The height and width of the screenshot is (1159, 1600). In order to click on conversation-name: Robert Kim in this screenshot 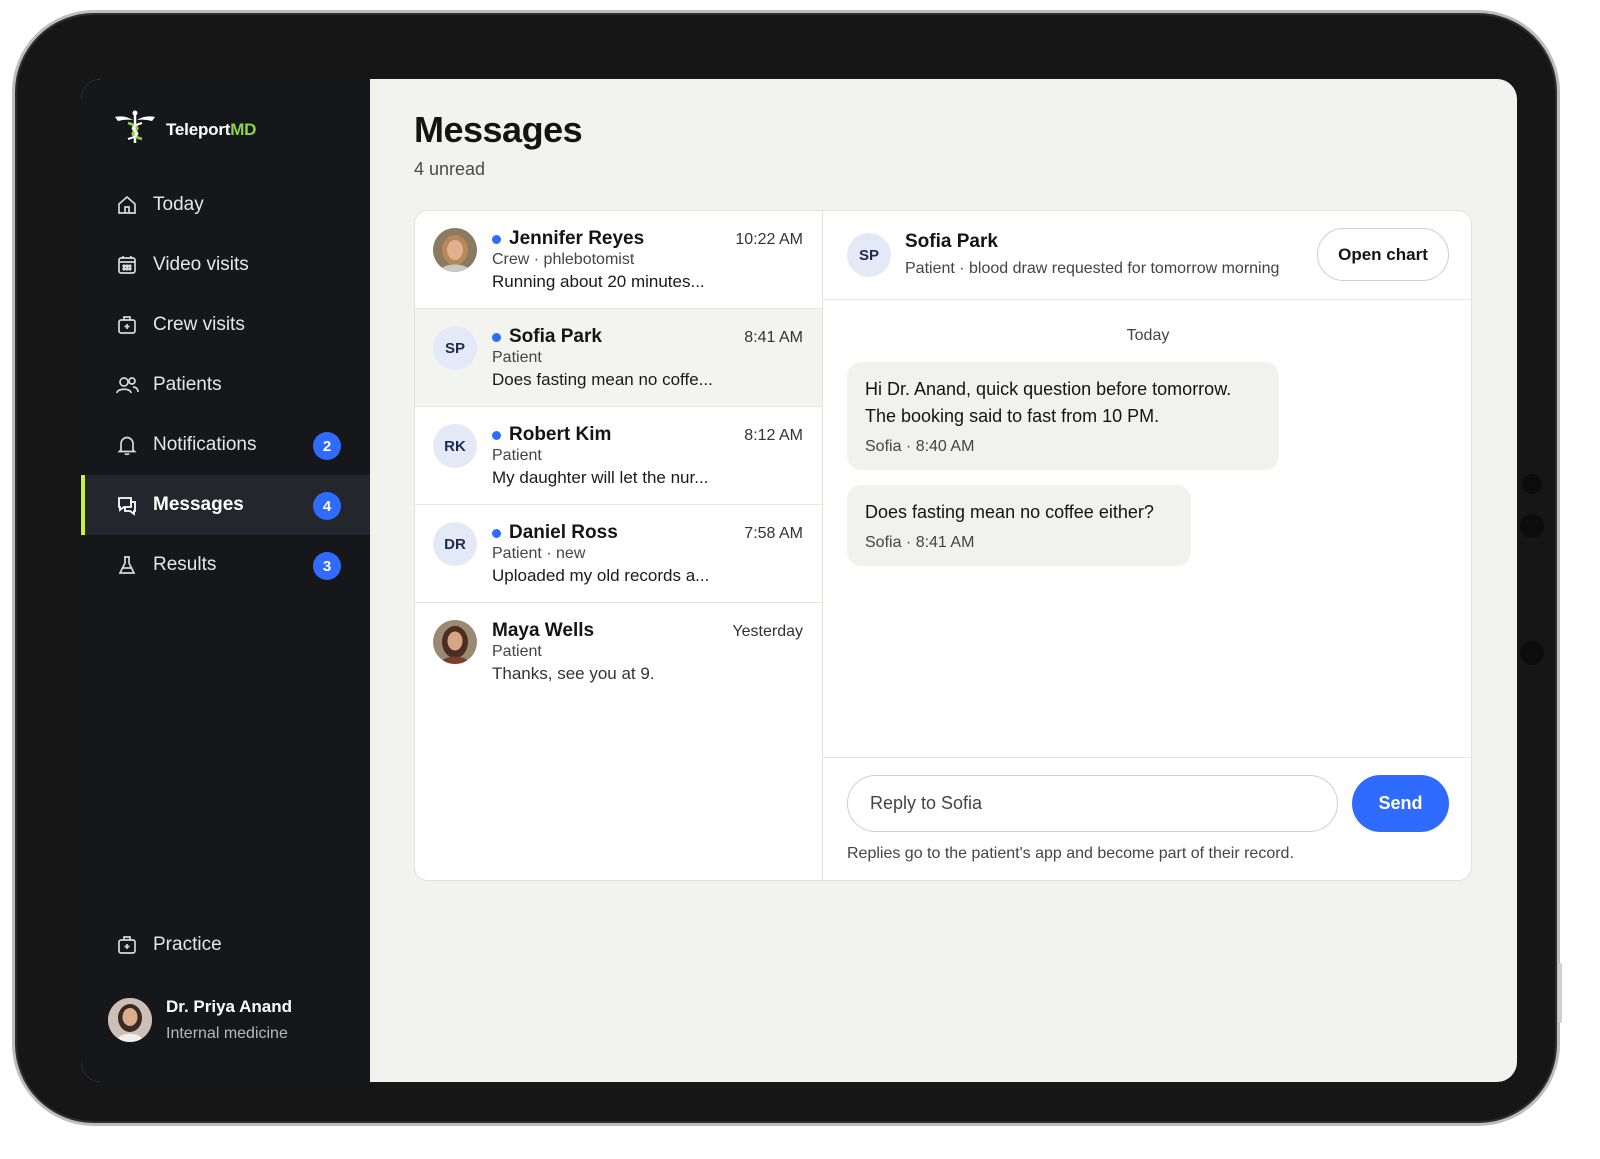, I will do `click(551, 435)`.